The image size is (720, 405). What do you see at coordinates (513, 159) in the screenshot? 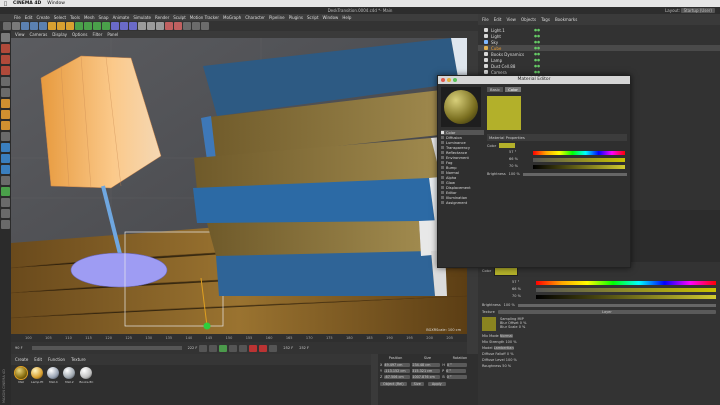
I see `mated-s-value: 66 %` at bounding box center [513, 159].